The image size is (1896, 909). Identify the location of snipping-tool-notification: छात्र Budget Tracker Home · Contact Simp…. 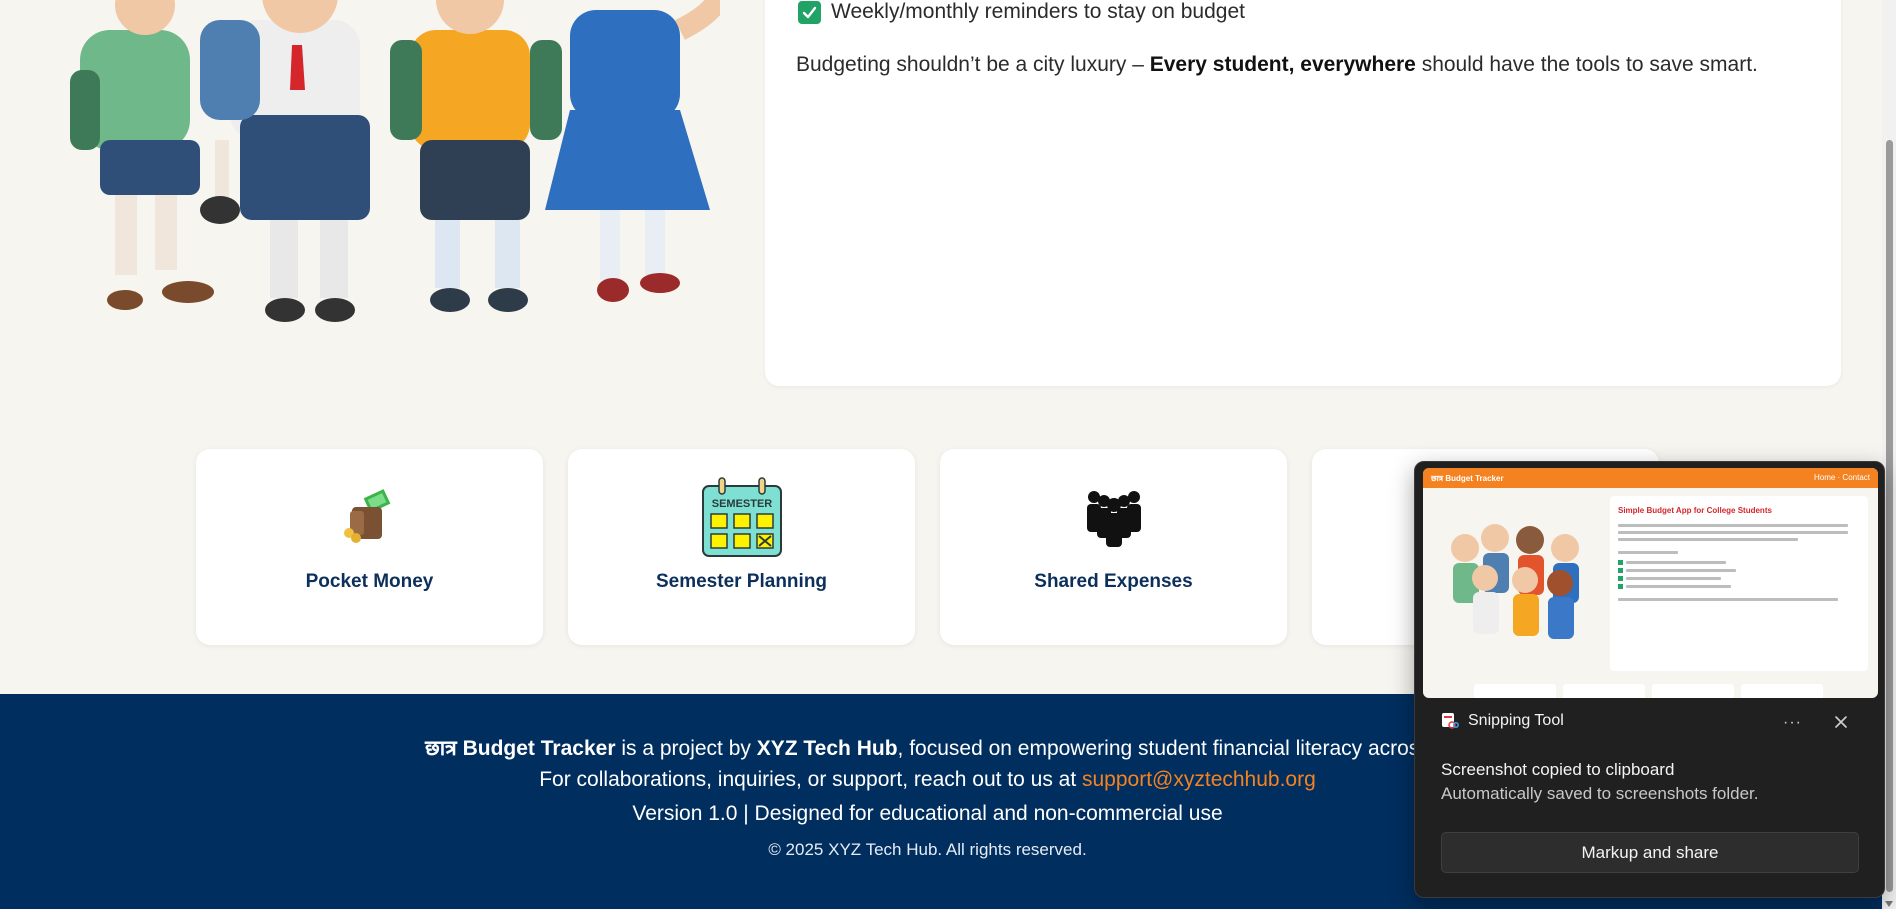
(1649, 679).